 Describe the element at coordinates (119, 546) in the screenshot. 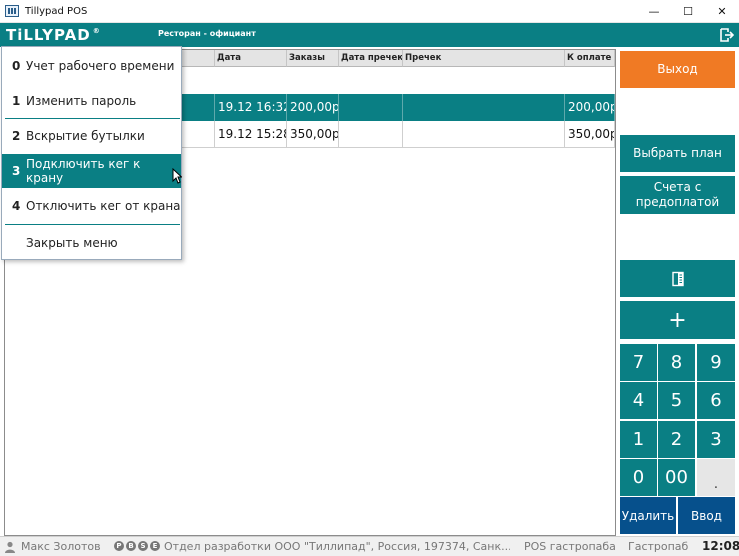

I see `status-badge: P` at that location.